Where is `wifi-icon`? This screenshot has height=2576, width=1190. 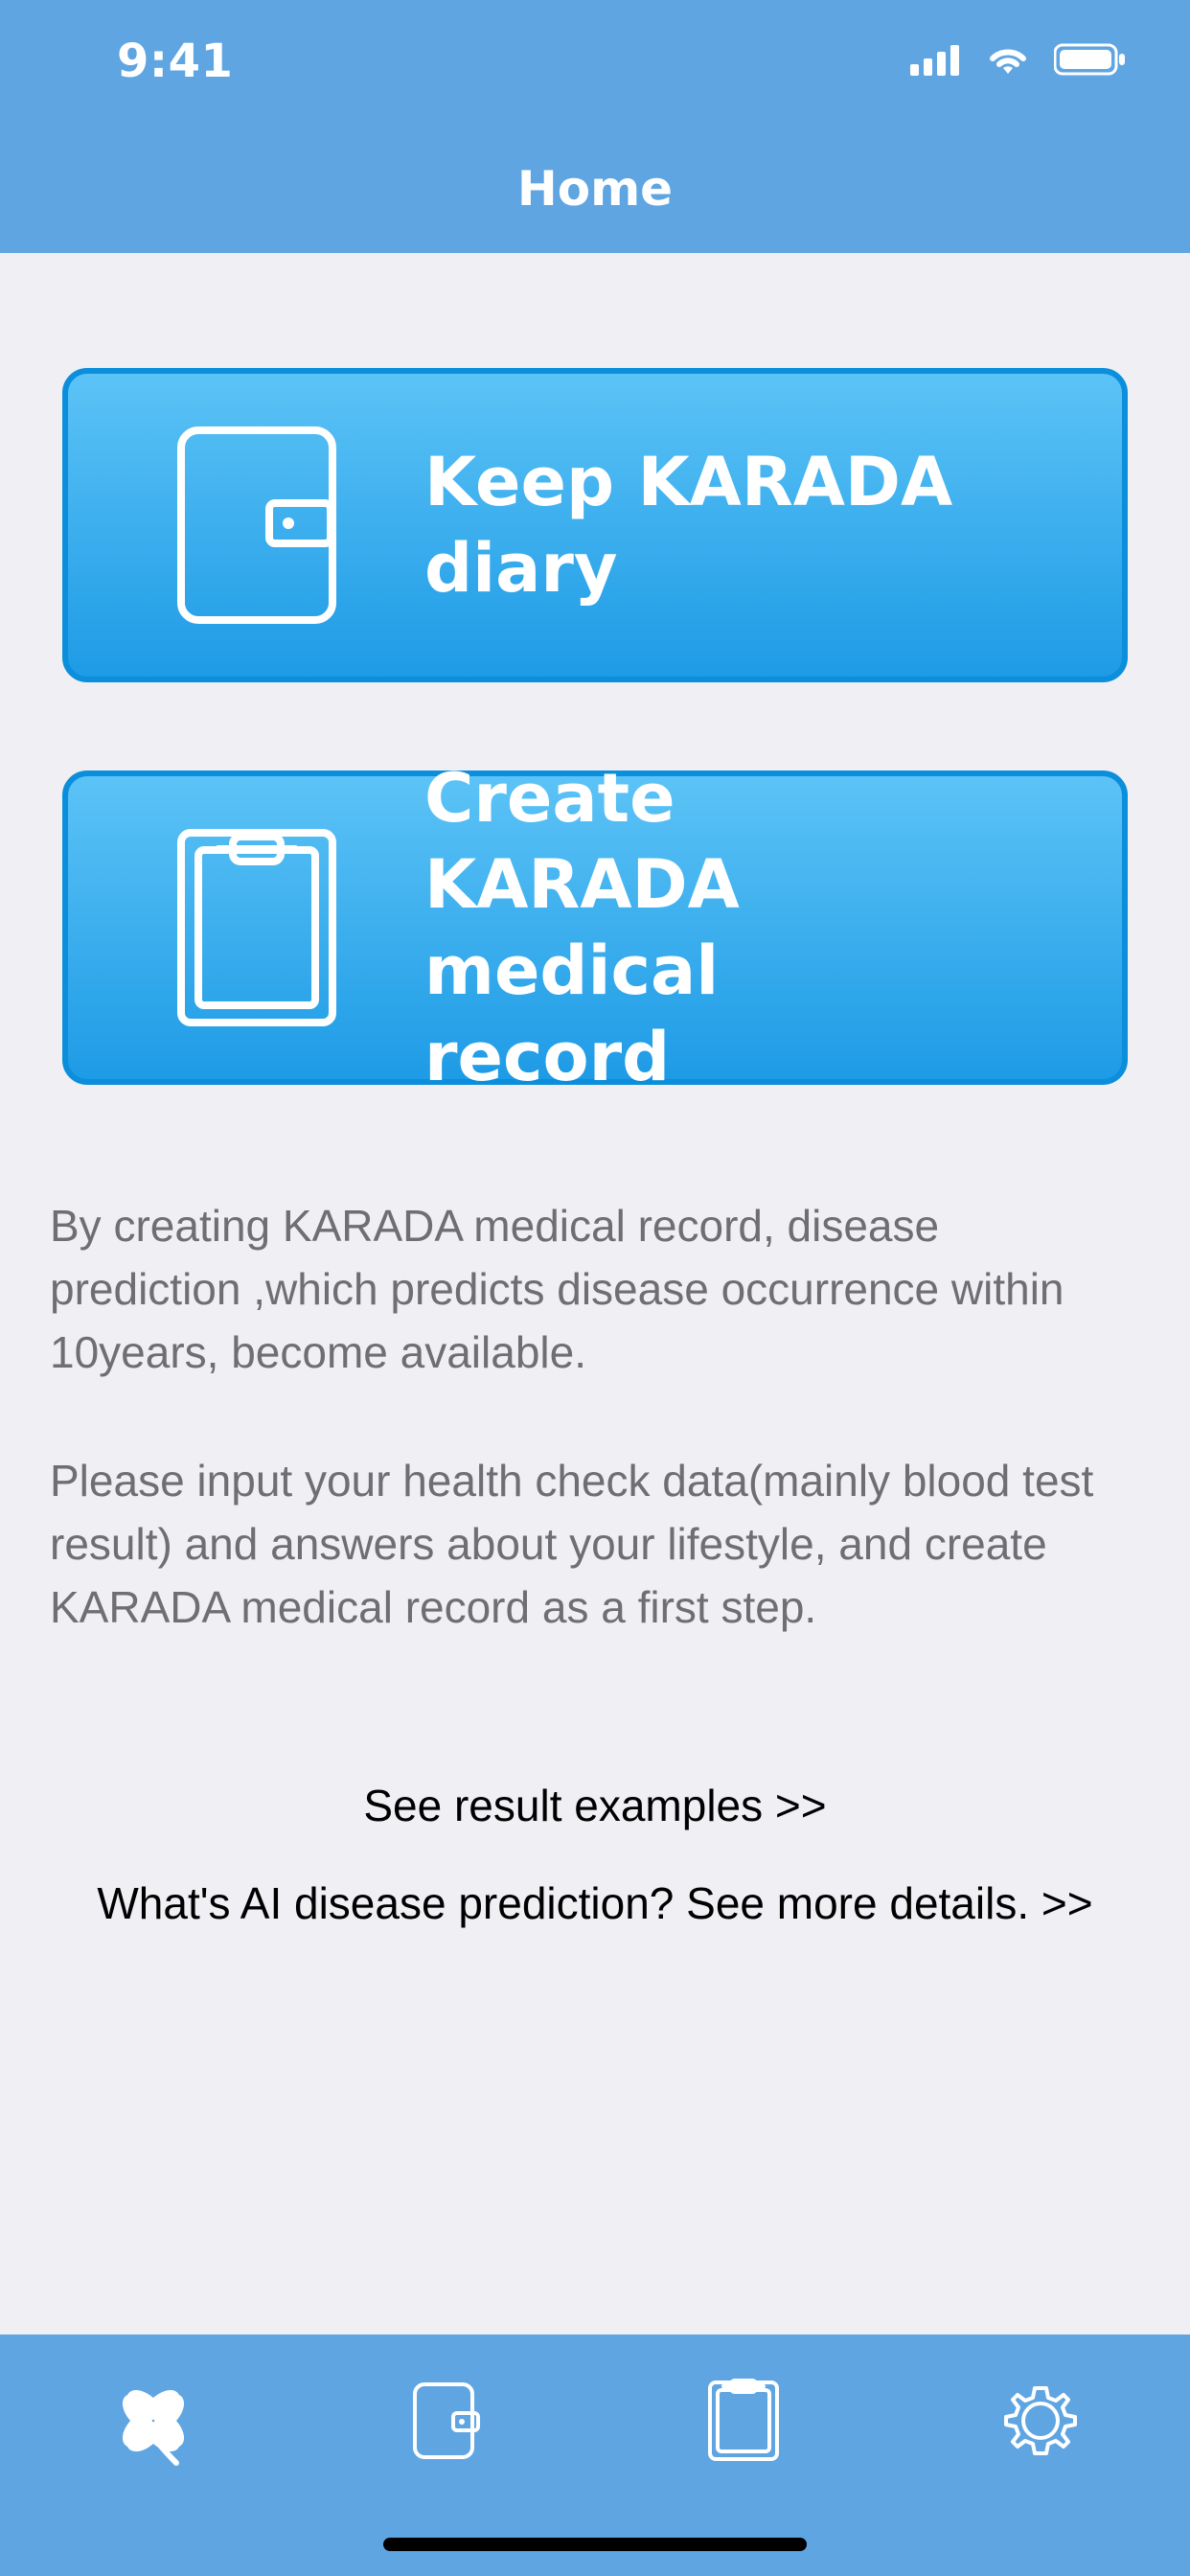
wifi-icon is located at coordinates (1008, 62).